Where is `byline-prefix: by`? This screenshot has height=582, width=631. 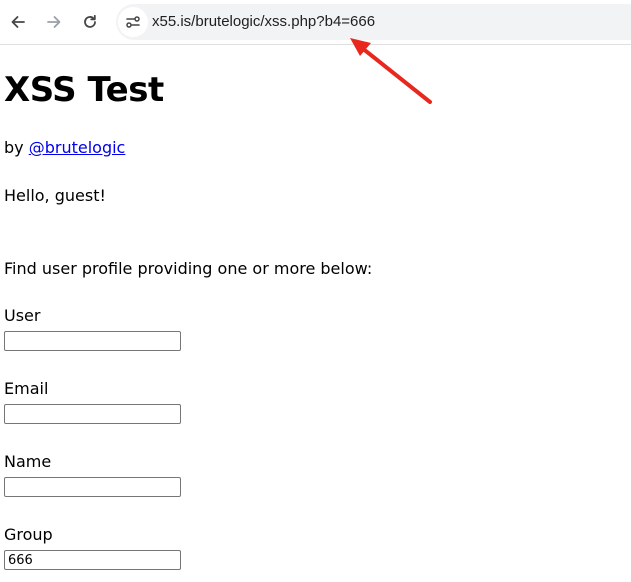
byline-prefix: by is located at coordinates (14, 147).